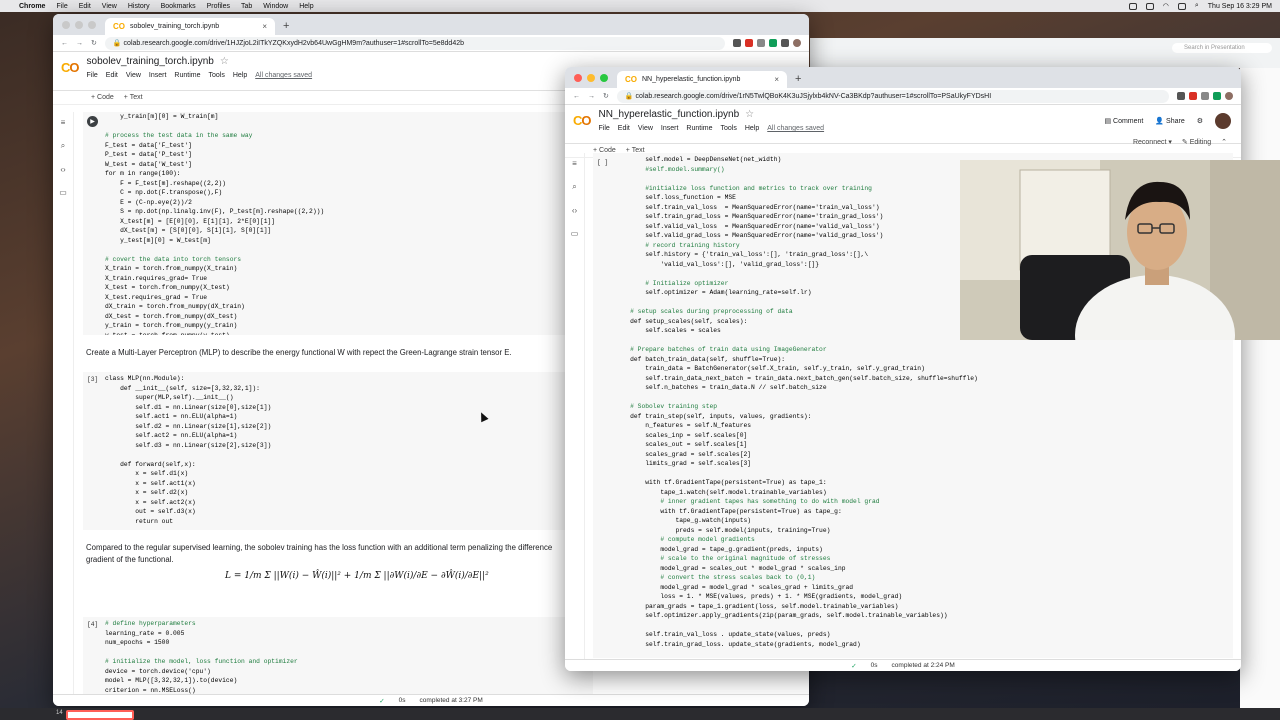 The width and height of the screenshot is (1280, 720). I want to click on dock-window-thumbnail, so click(100, 715).